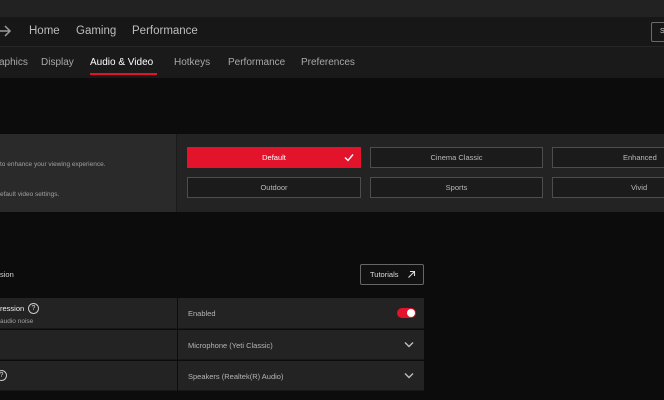 The height and width of the screenshot is (400, 664). Describe the element at coordinates (96, 31) in the screenshot. I see `nav-gaming: Gaming` at that location.